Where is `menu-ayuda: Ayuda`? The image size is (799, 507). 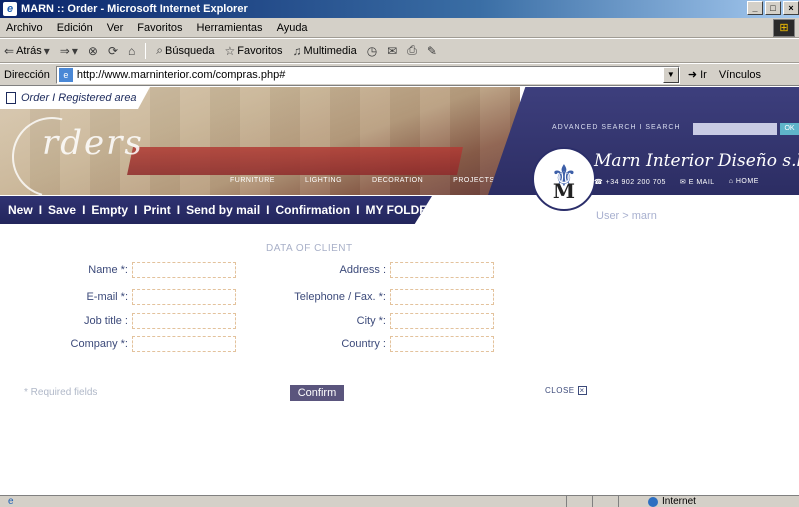
menu-ayuda: Ayuda is located at coordinates (292, 28).